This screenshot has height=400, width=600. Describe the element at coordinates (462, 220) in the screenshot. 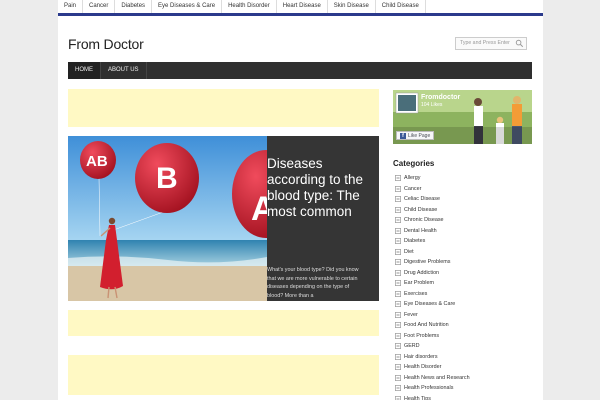

I see `category-item: Chronic Disease` at that location.